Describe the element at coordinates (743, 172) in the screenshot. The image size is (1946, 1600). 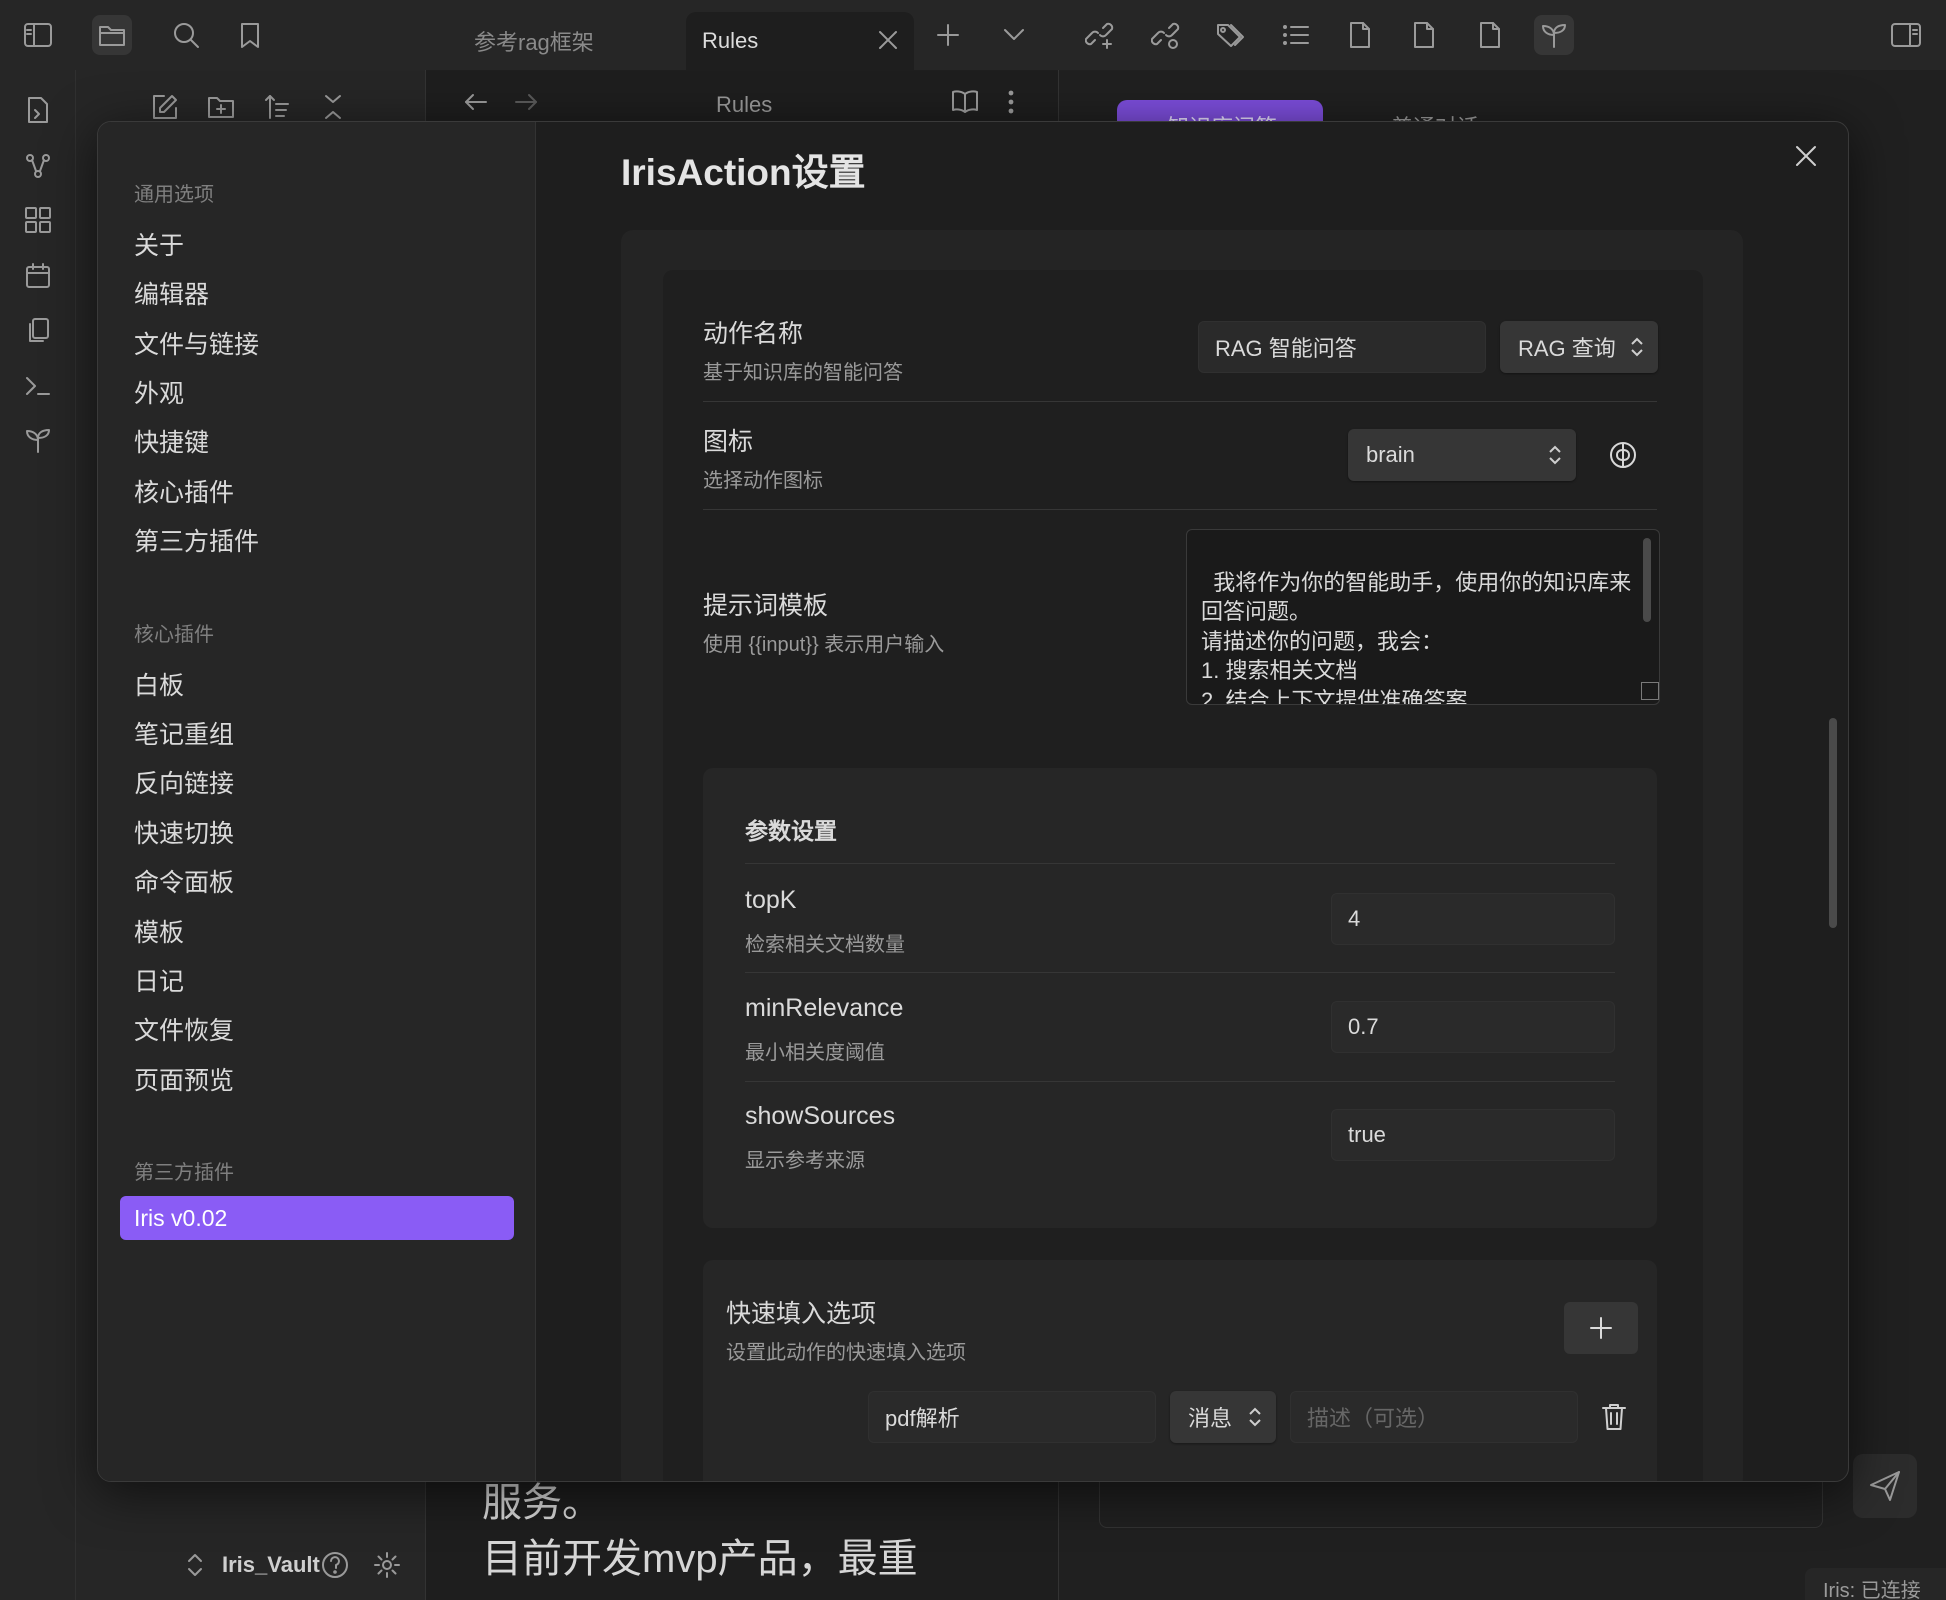
I see `page-title: IrisAction设置` at that location.